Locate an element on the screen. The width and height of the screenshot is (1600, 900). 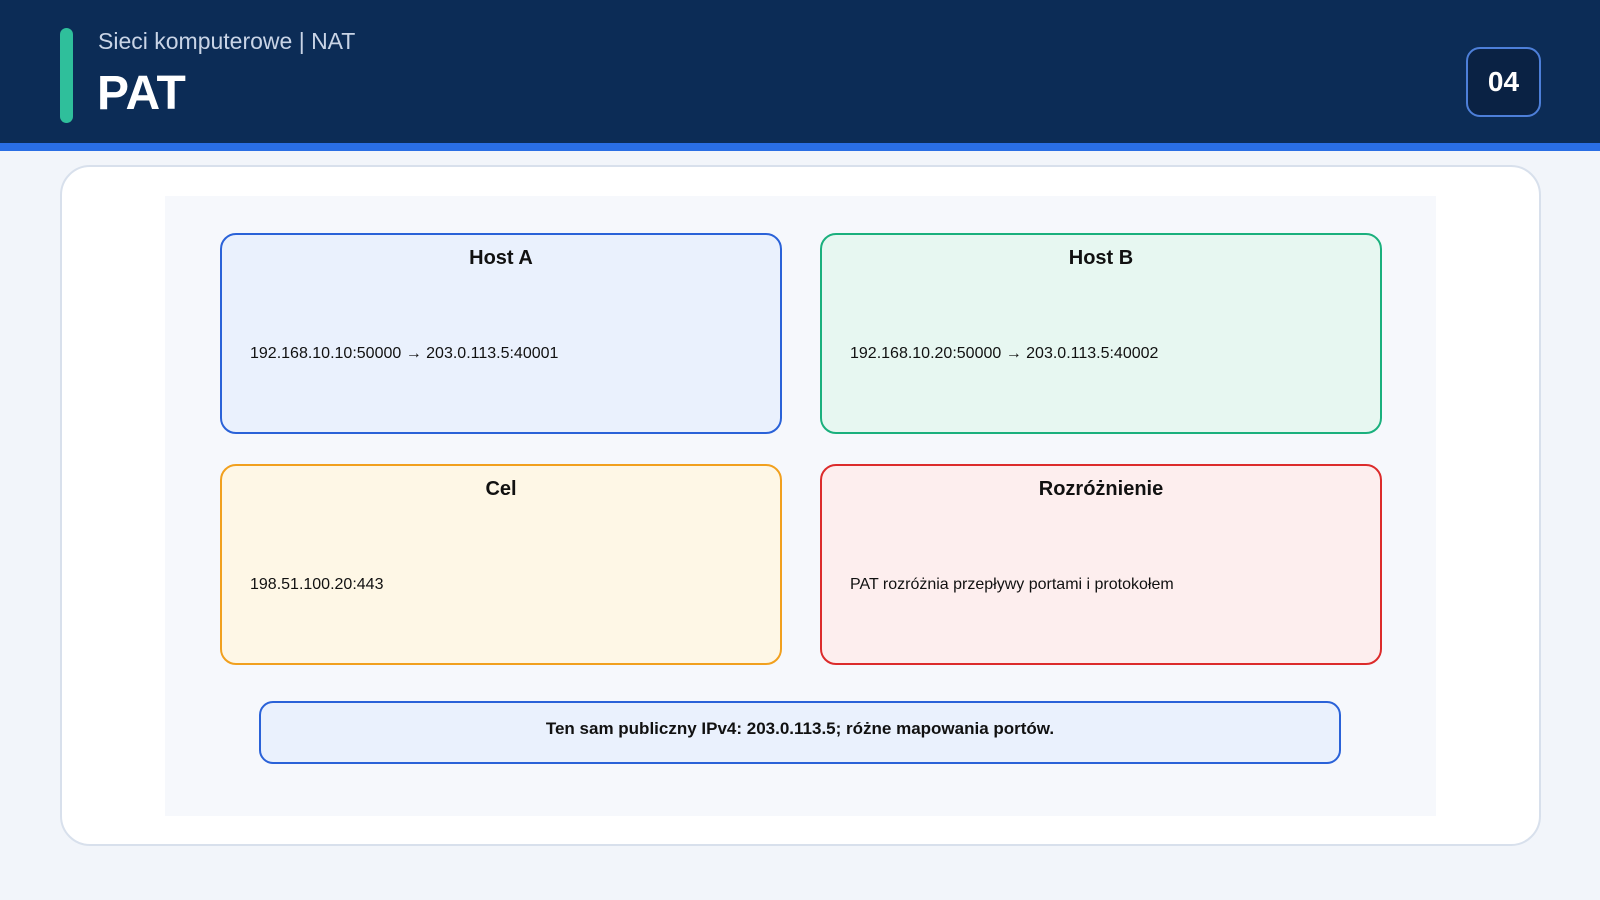
target-title: Cel is located at coordinates (501, 489).